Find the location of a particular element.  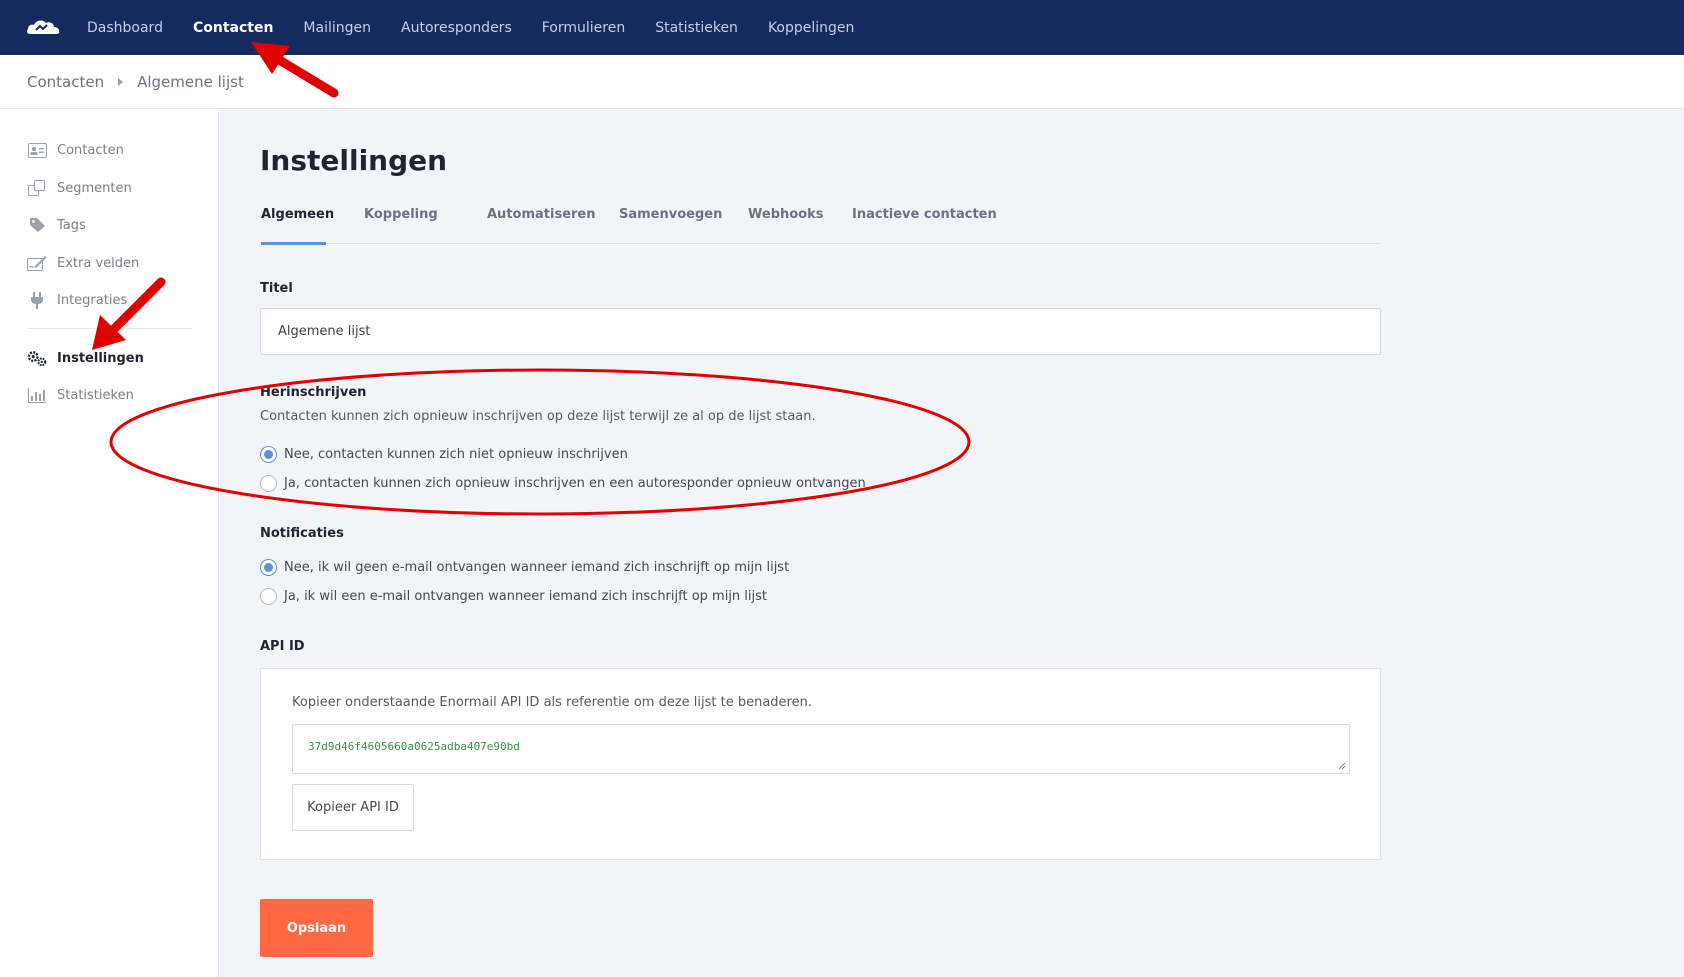

sidebar-item-contacten: Contacten is located at coordinates (75, 150).